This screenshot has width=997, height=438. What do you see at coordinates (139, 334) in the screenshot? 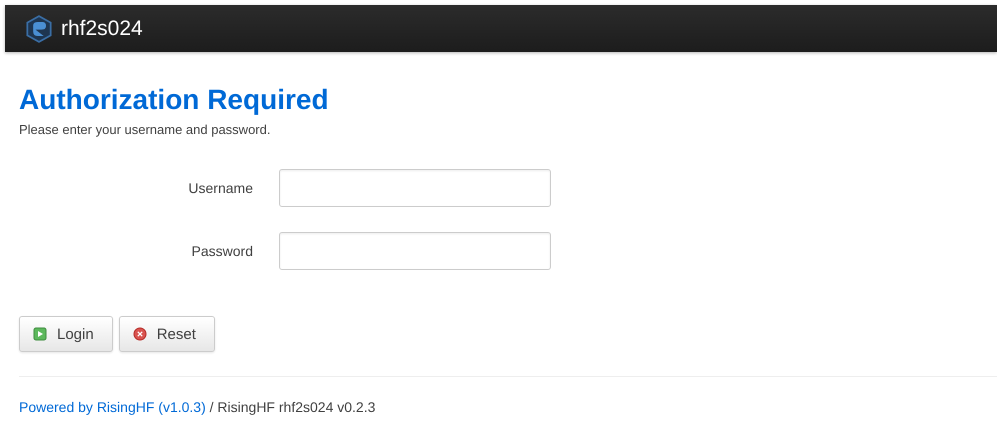
I see `cross-icon` at bounding box center [139, 334].